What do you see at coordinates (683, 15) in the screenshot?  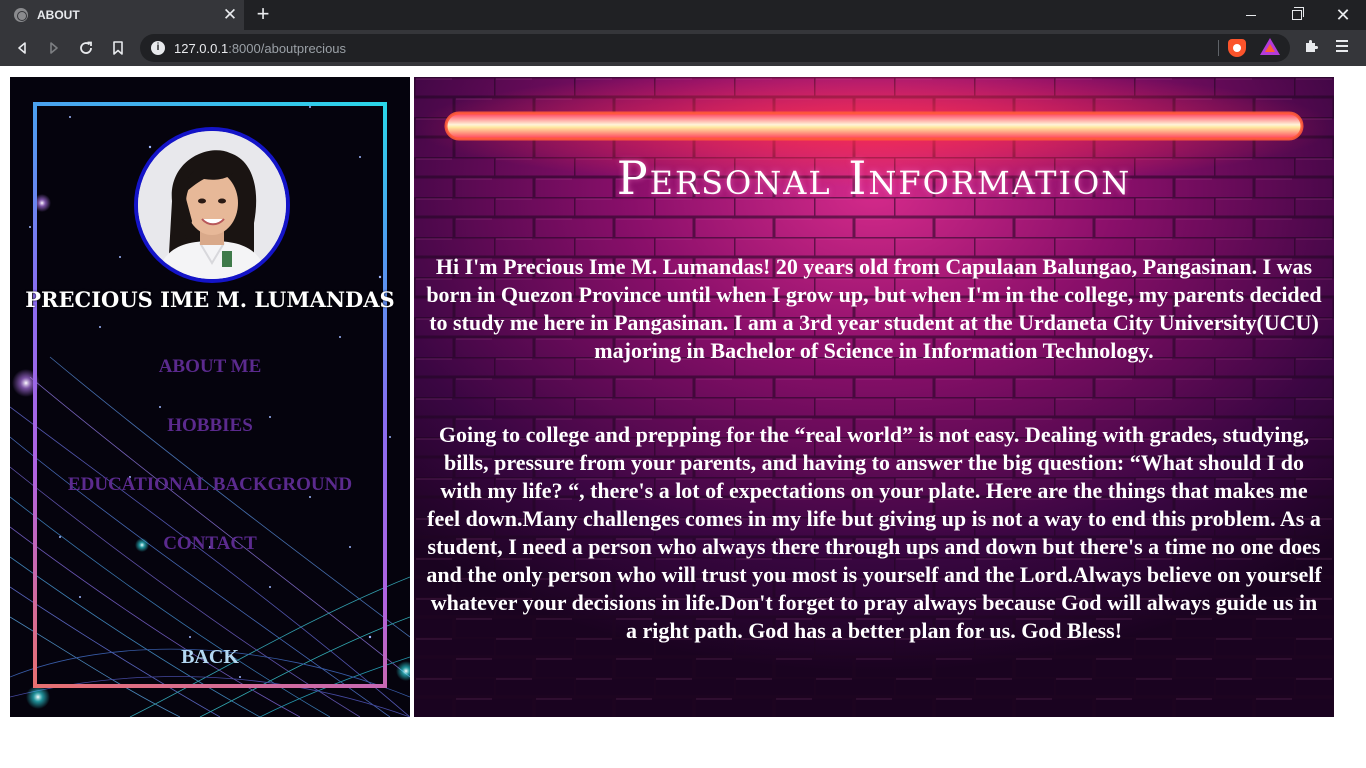 I see `browser-titlebar: ABOUT ✕ + ✕` at bounding box center [683, 15].